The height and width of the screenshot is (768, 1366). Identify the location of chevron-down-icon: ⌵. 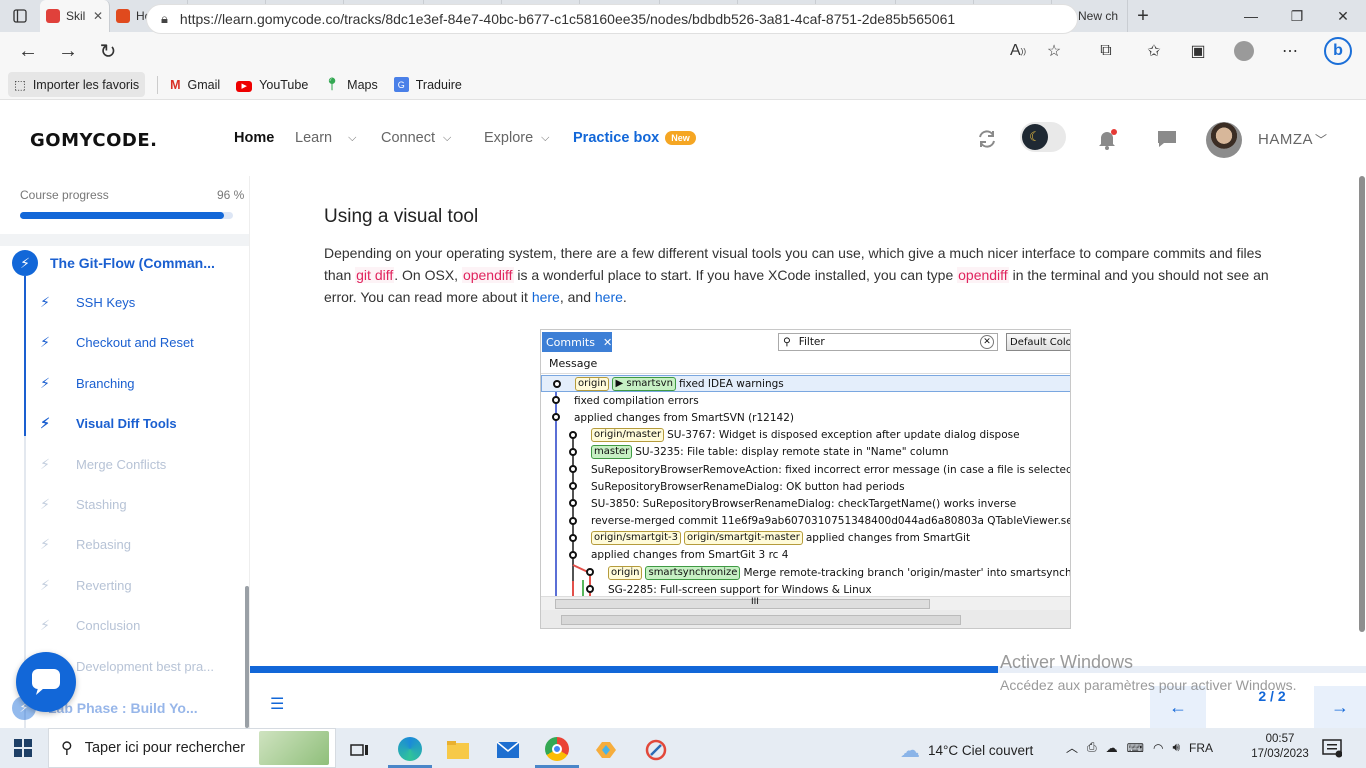
(352, 137).